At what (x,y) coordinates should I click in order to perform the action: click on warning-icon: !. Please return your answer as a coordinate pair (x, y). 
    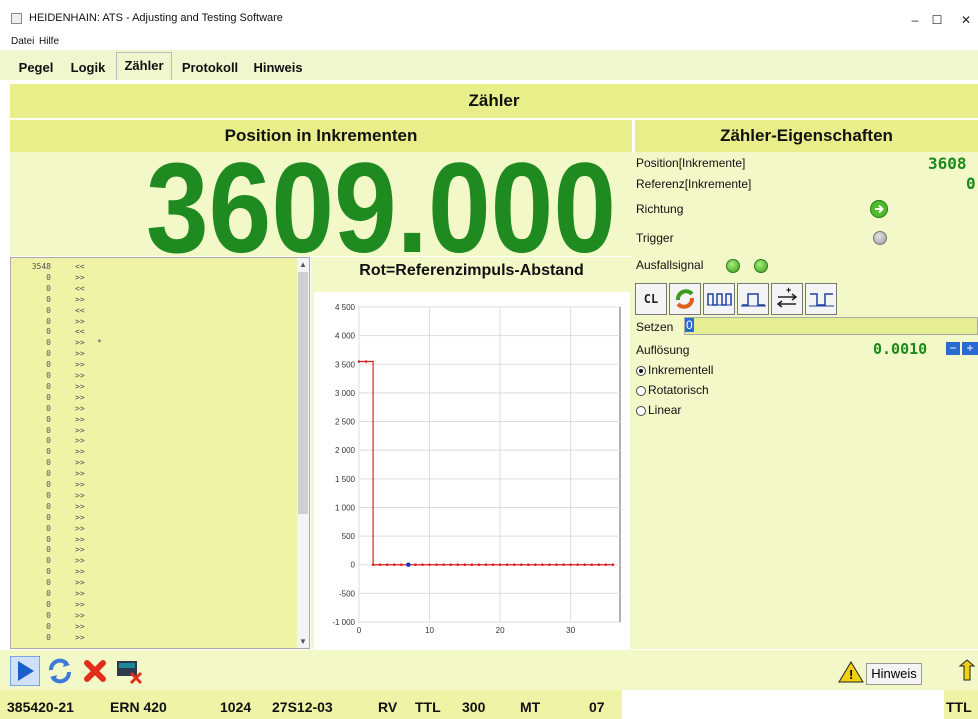
    Looking at the image, I should click on (851, 672).